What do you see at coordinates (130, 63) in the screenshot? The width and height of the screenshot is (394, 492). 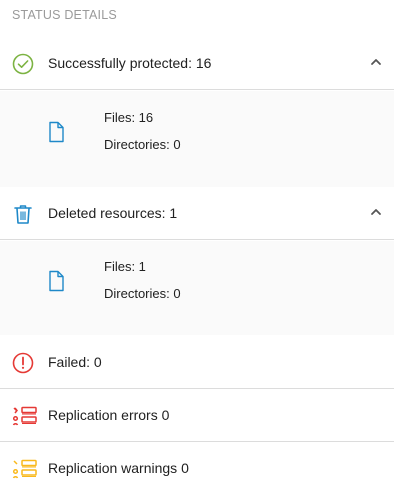 I see `status-label-protected: Successfully protected: 16` at bounding box center [130, 63].